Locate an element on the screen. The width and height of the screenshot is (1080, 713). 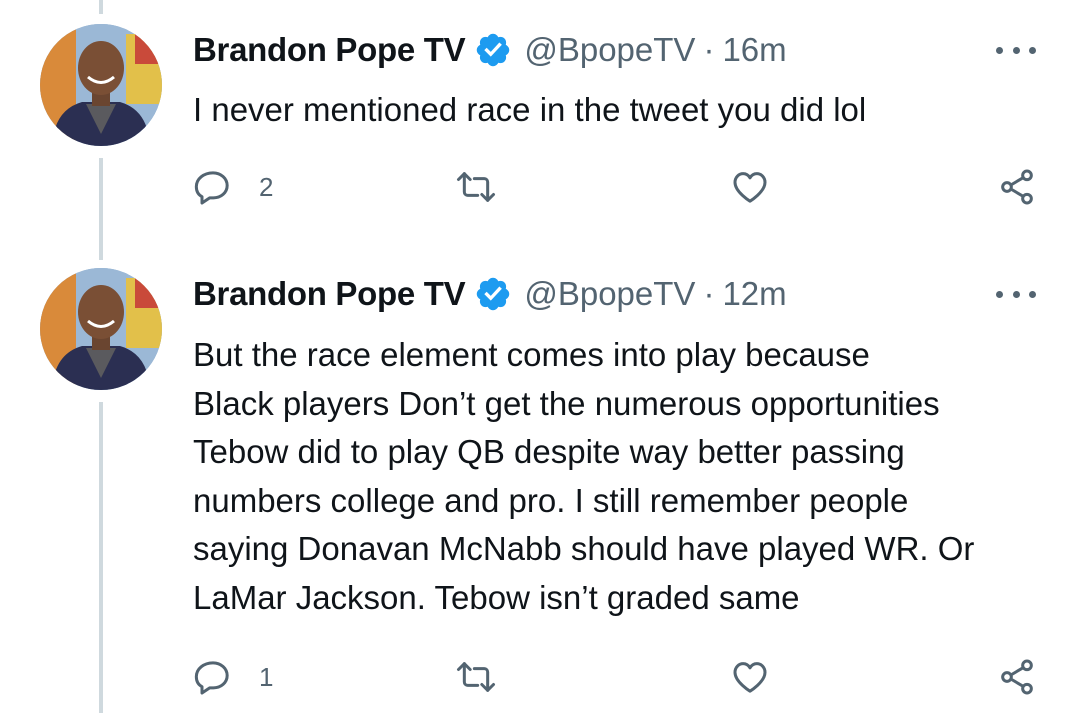
reply-button: 2 is located at coordinates (233, 187).